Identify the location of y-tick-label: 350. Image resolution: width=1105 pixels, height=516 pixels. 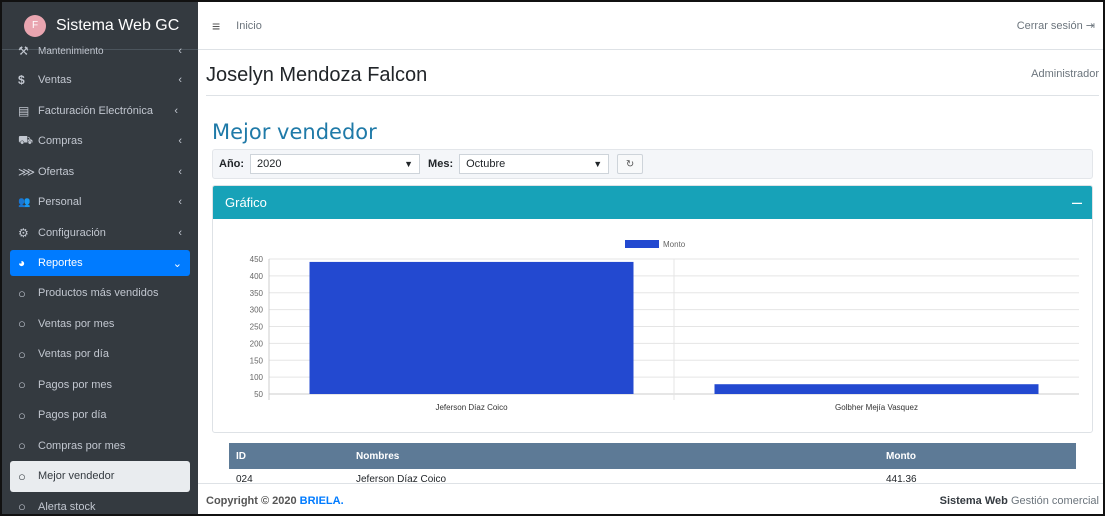
(257, 293).